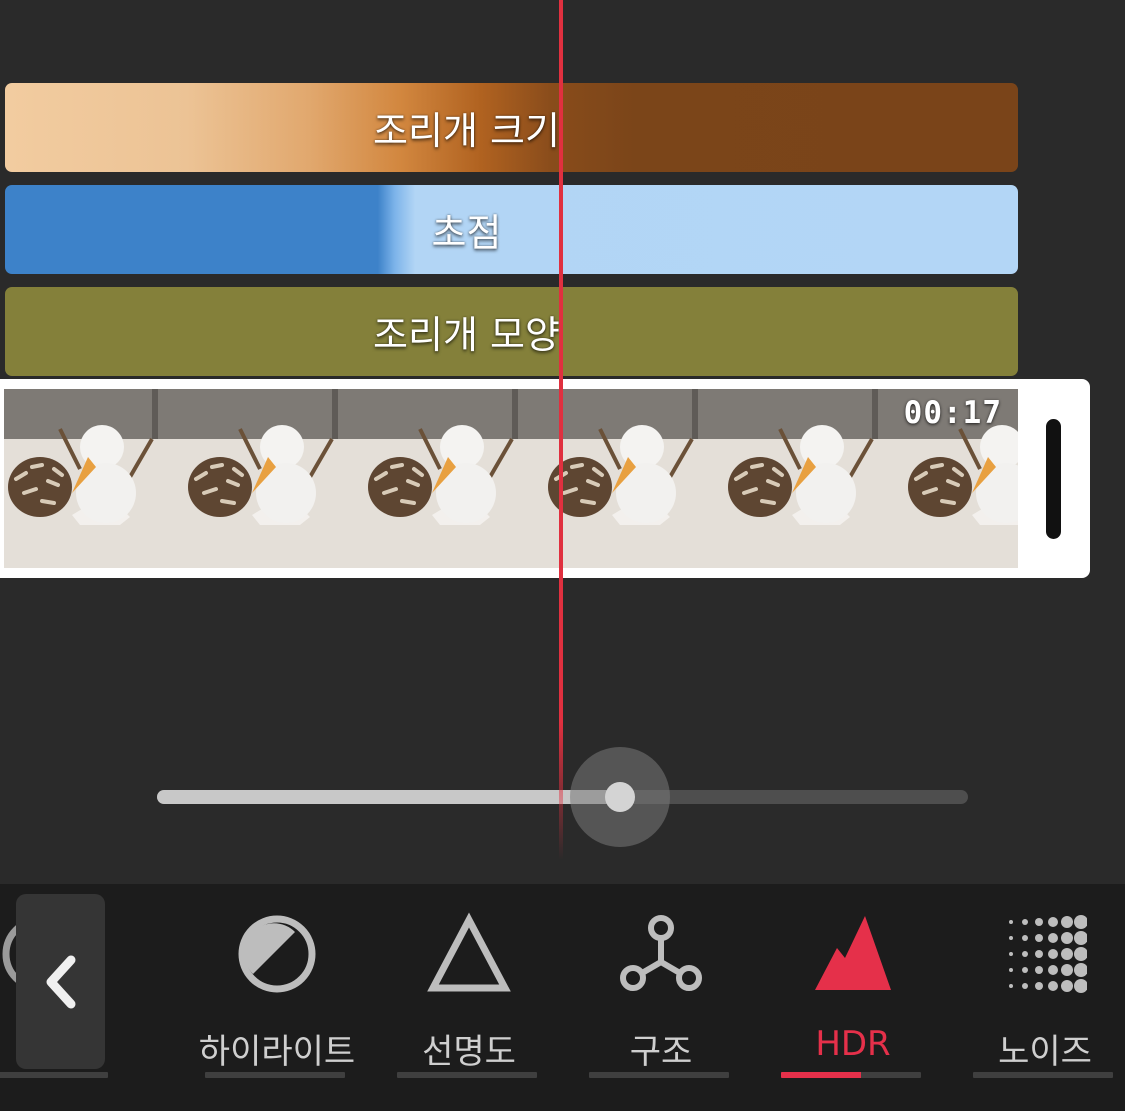 This screenshot has height=1111, width=1125. I want to click on tool-underline-active, so click(821, 1075).